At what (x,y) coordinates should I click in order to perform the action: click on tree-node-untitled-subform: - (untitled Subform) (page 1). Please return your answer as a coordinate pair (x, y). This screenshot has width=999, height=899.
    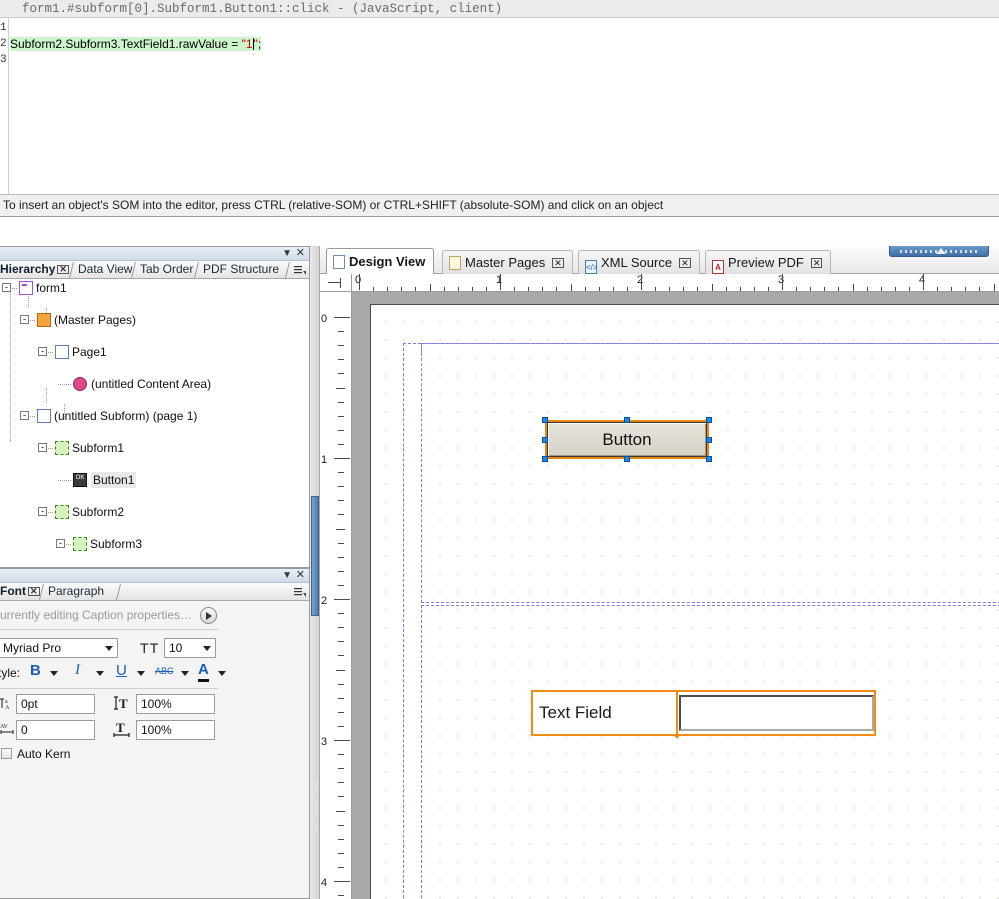
    Looking at the image, I should click on (154, 416).